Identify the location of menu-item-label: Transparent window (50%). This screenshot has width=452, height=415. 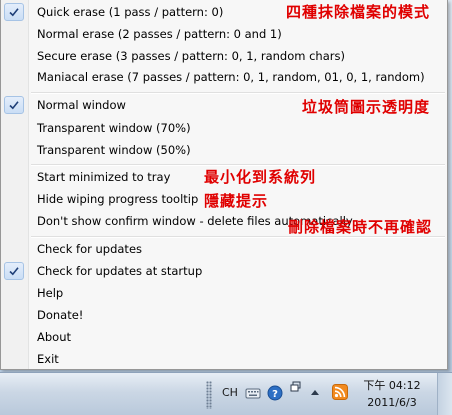
(114, 150).